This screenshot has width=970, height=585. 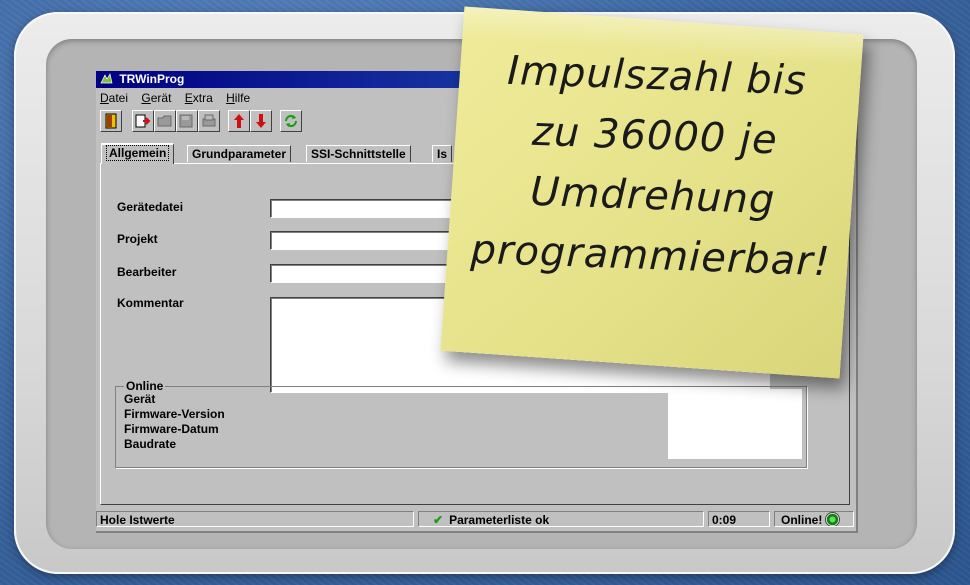 I want to click on app-logo-icon, so click(x=106, y=81).